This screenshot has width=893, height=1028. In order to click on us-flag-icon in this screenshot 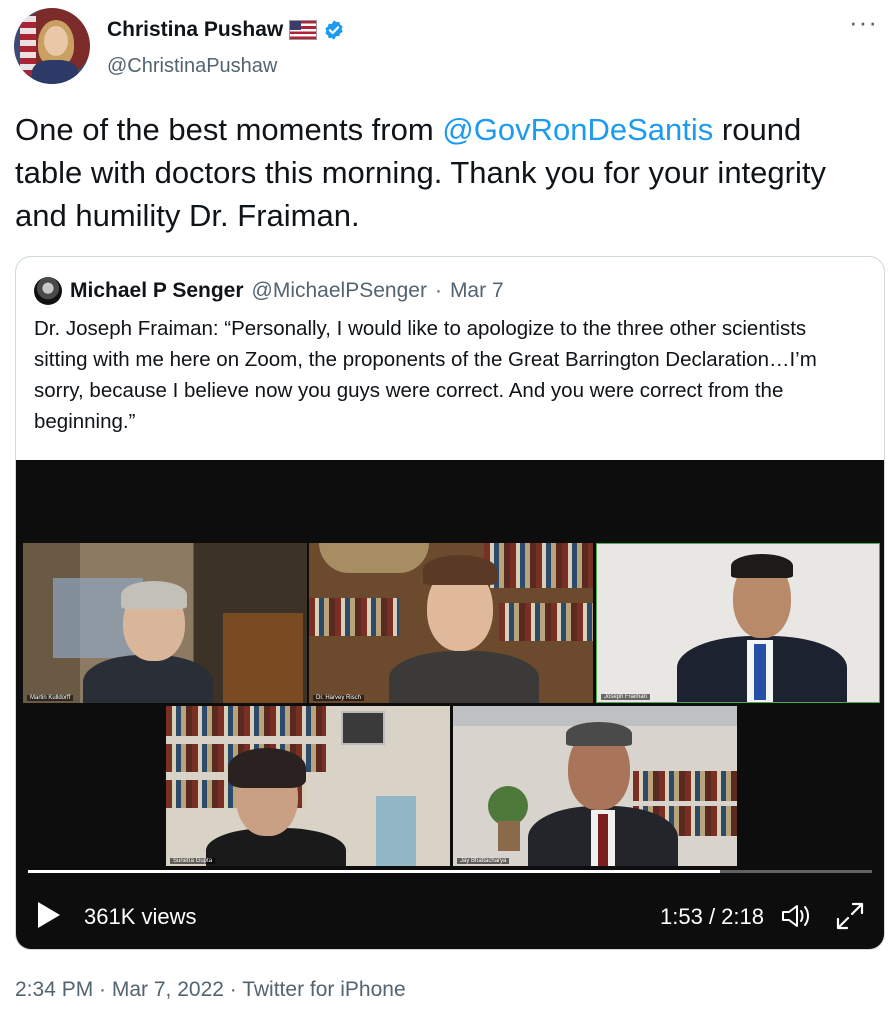, I will do `click(303, 30)`.